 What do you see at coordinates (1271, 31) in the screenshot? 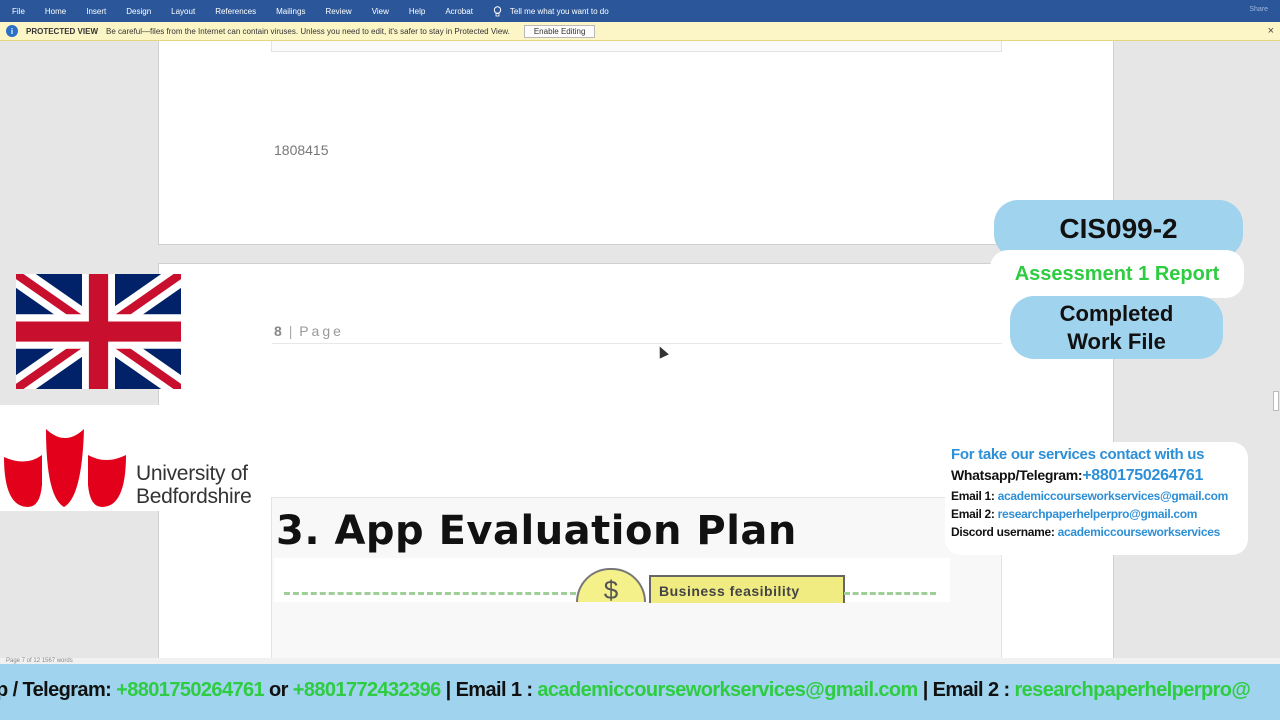
I see `close-icon: ×` at bounding box center [1271, 31].